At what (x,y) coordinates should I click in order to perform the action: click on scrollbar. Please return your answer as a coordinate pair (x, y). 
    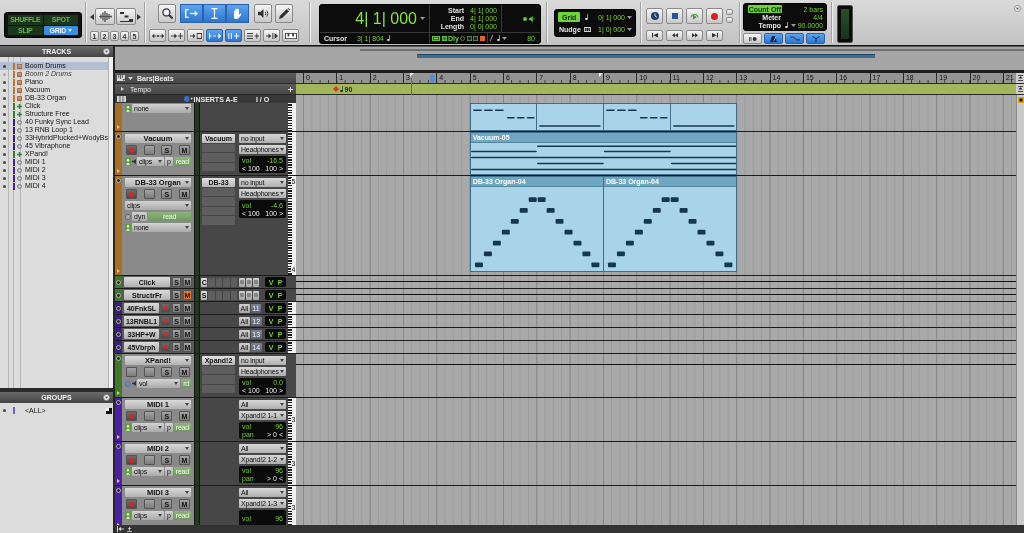
    Looking at the image, I should click on (110, 222).